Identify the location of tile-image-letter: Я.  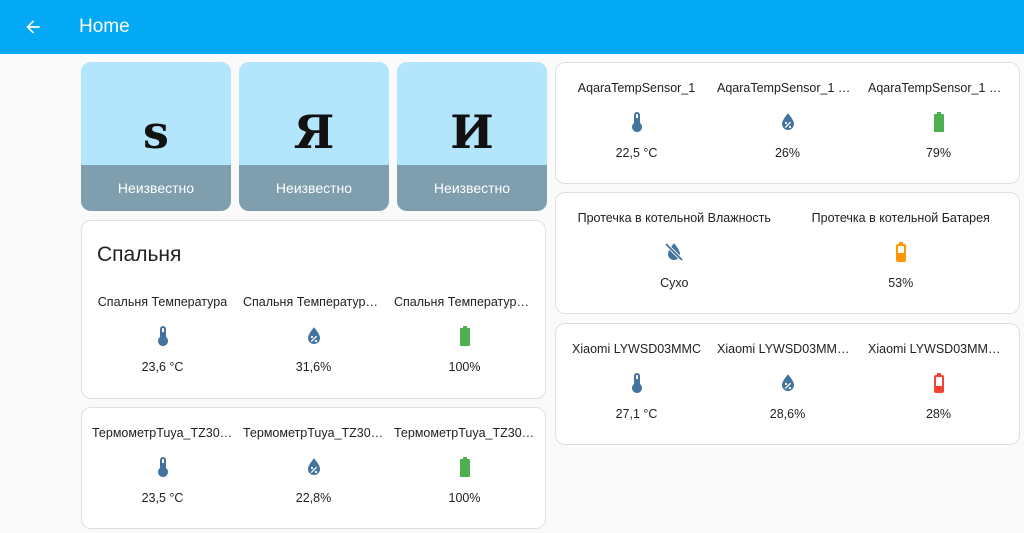
(314, 132).